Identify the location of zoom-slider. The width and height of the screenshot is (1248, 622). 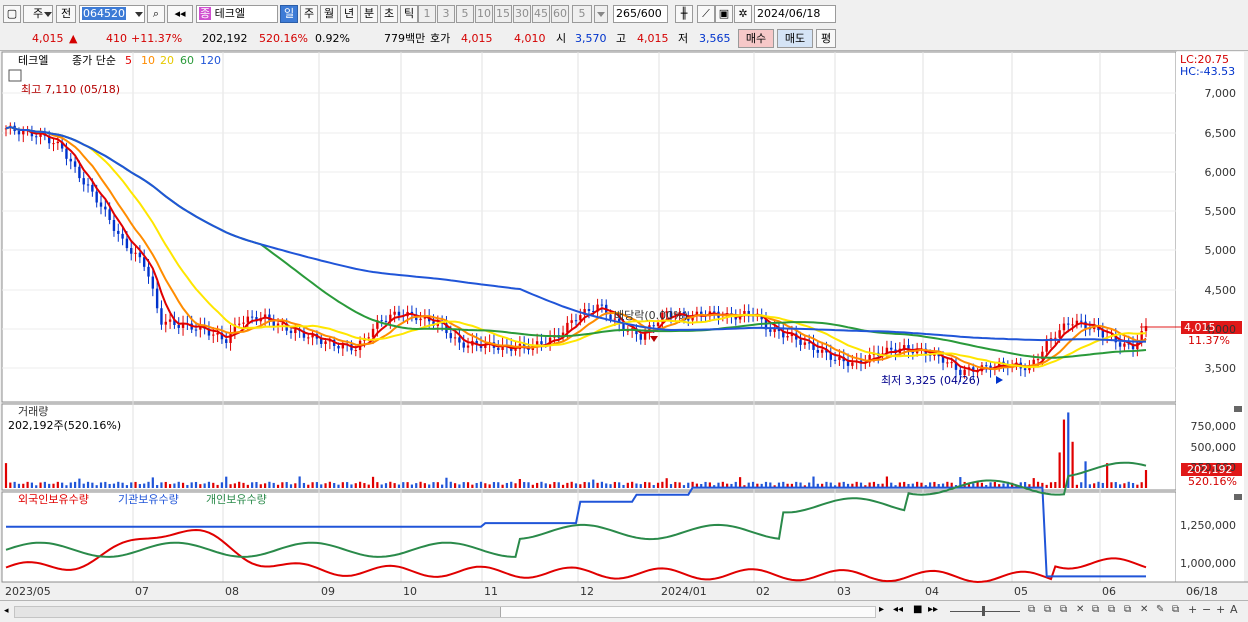
(985, 611).